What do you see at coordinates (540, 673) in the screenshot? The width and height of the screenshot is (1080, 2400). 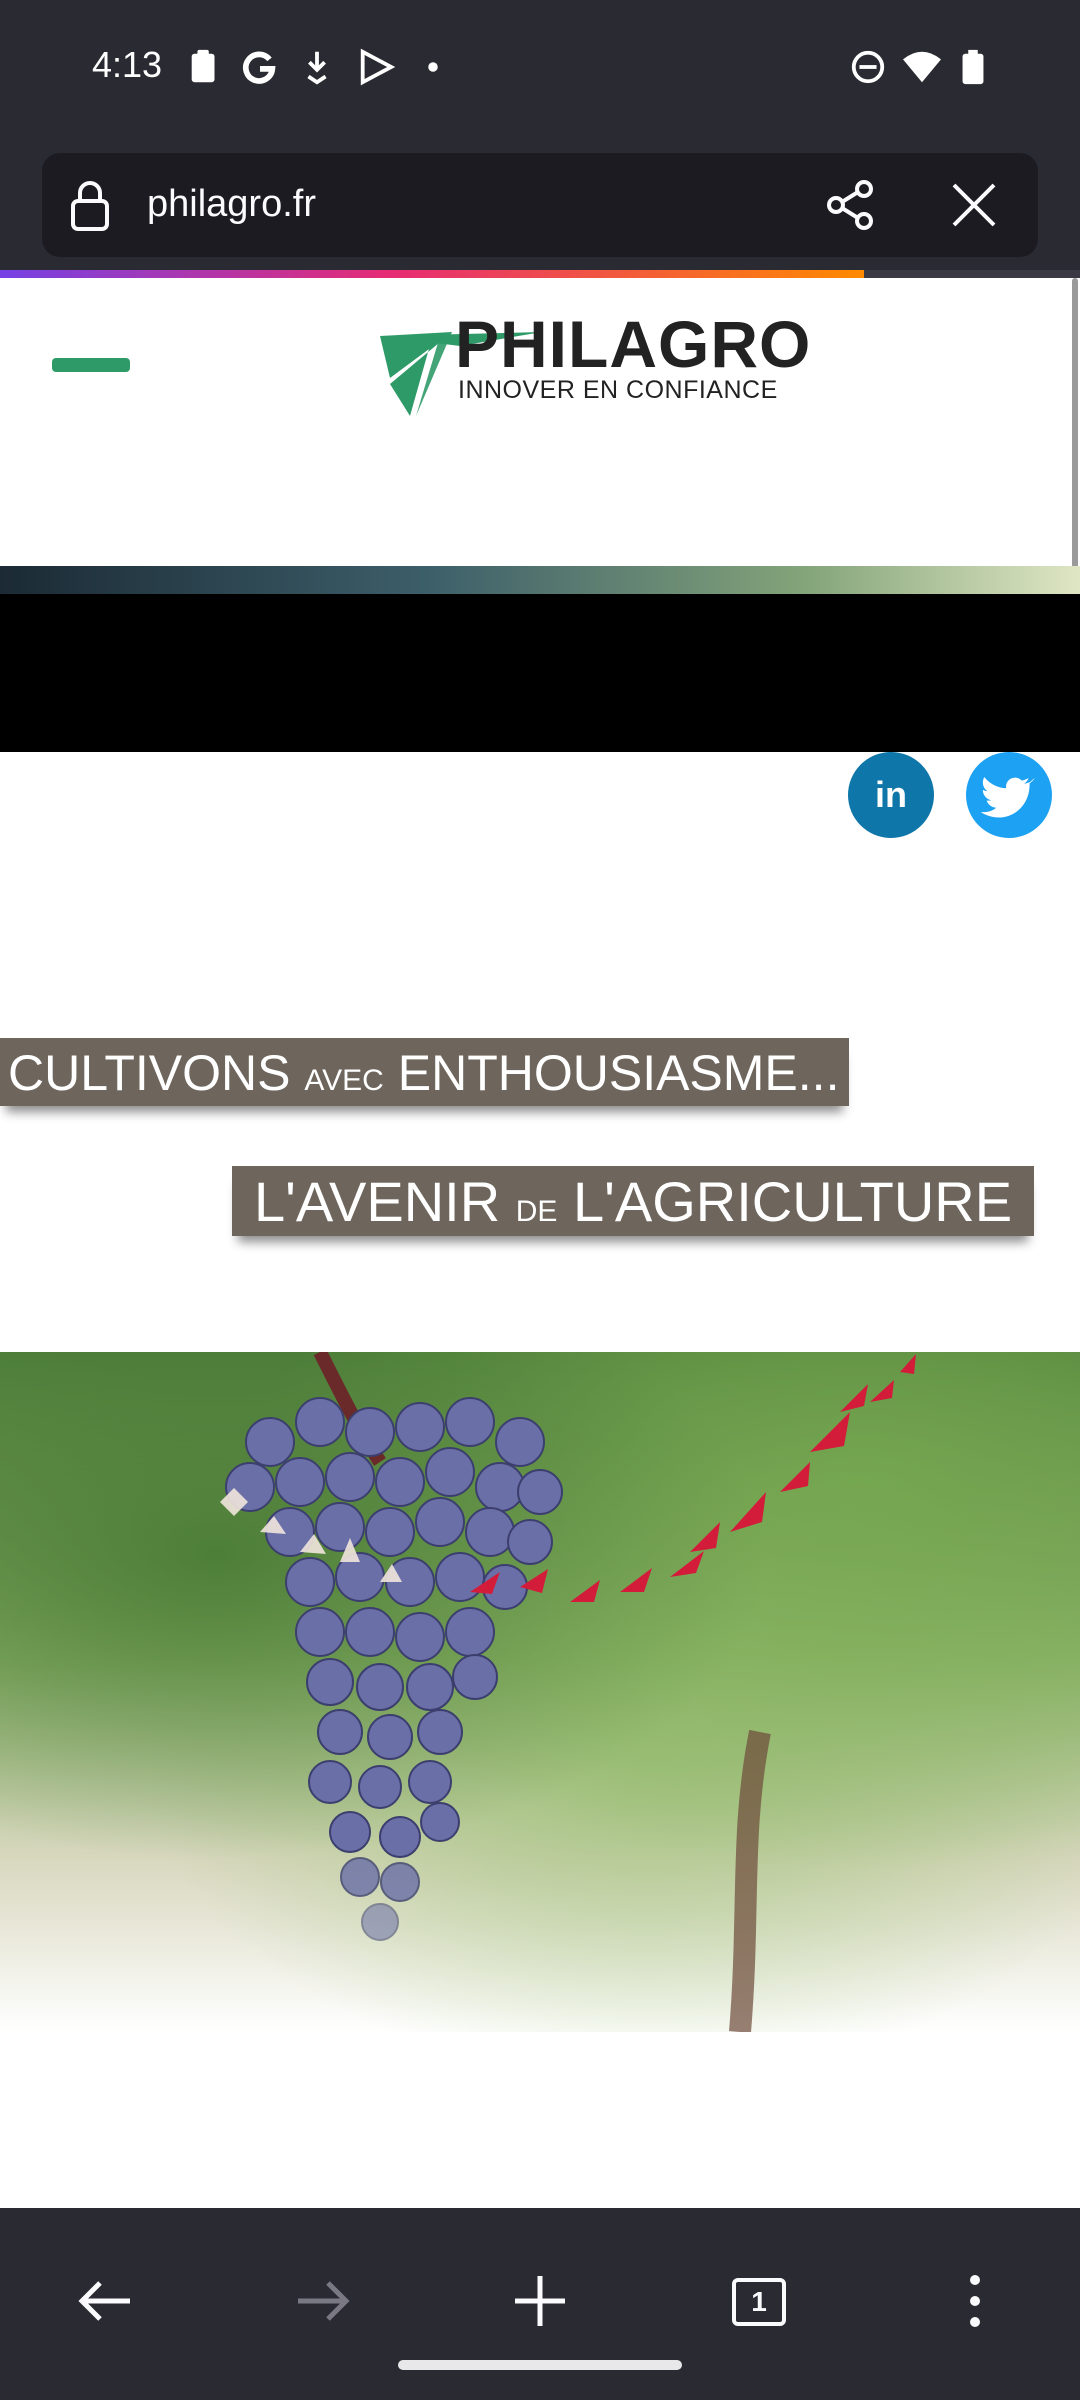 I see `video-banner` at bounding box center [540, 673].